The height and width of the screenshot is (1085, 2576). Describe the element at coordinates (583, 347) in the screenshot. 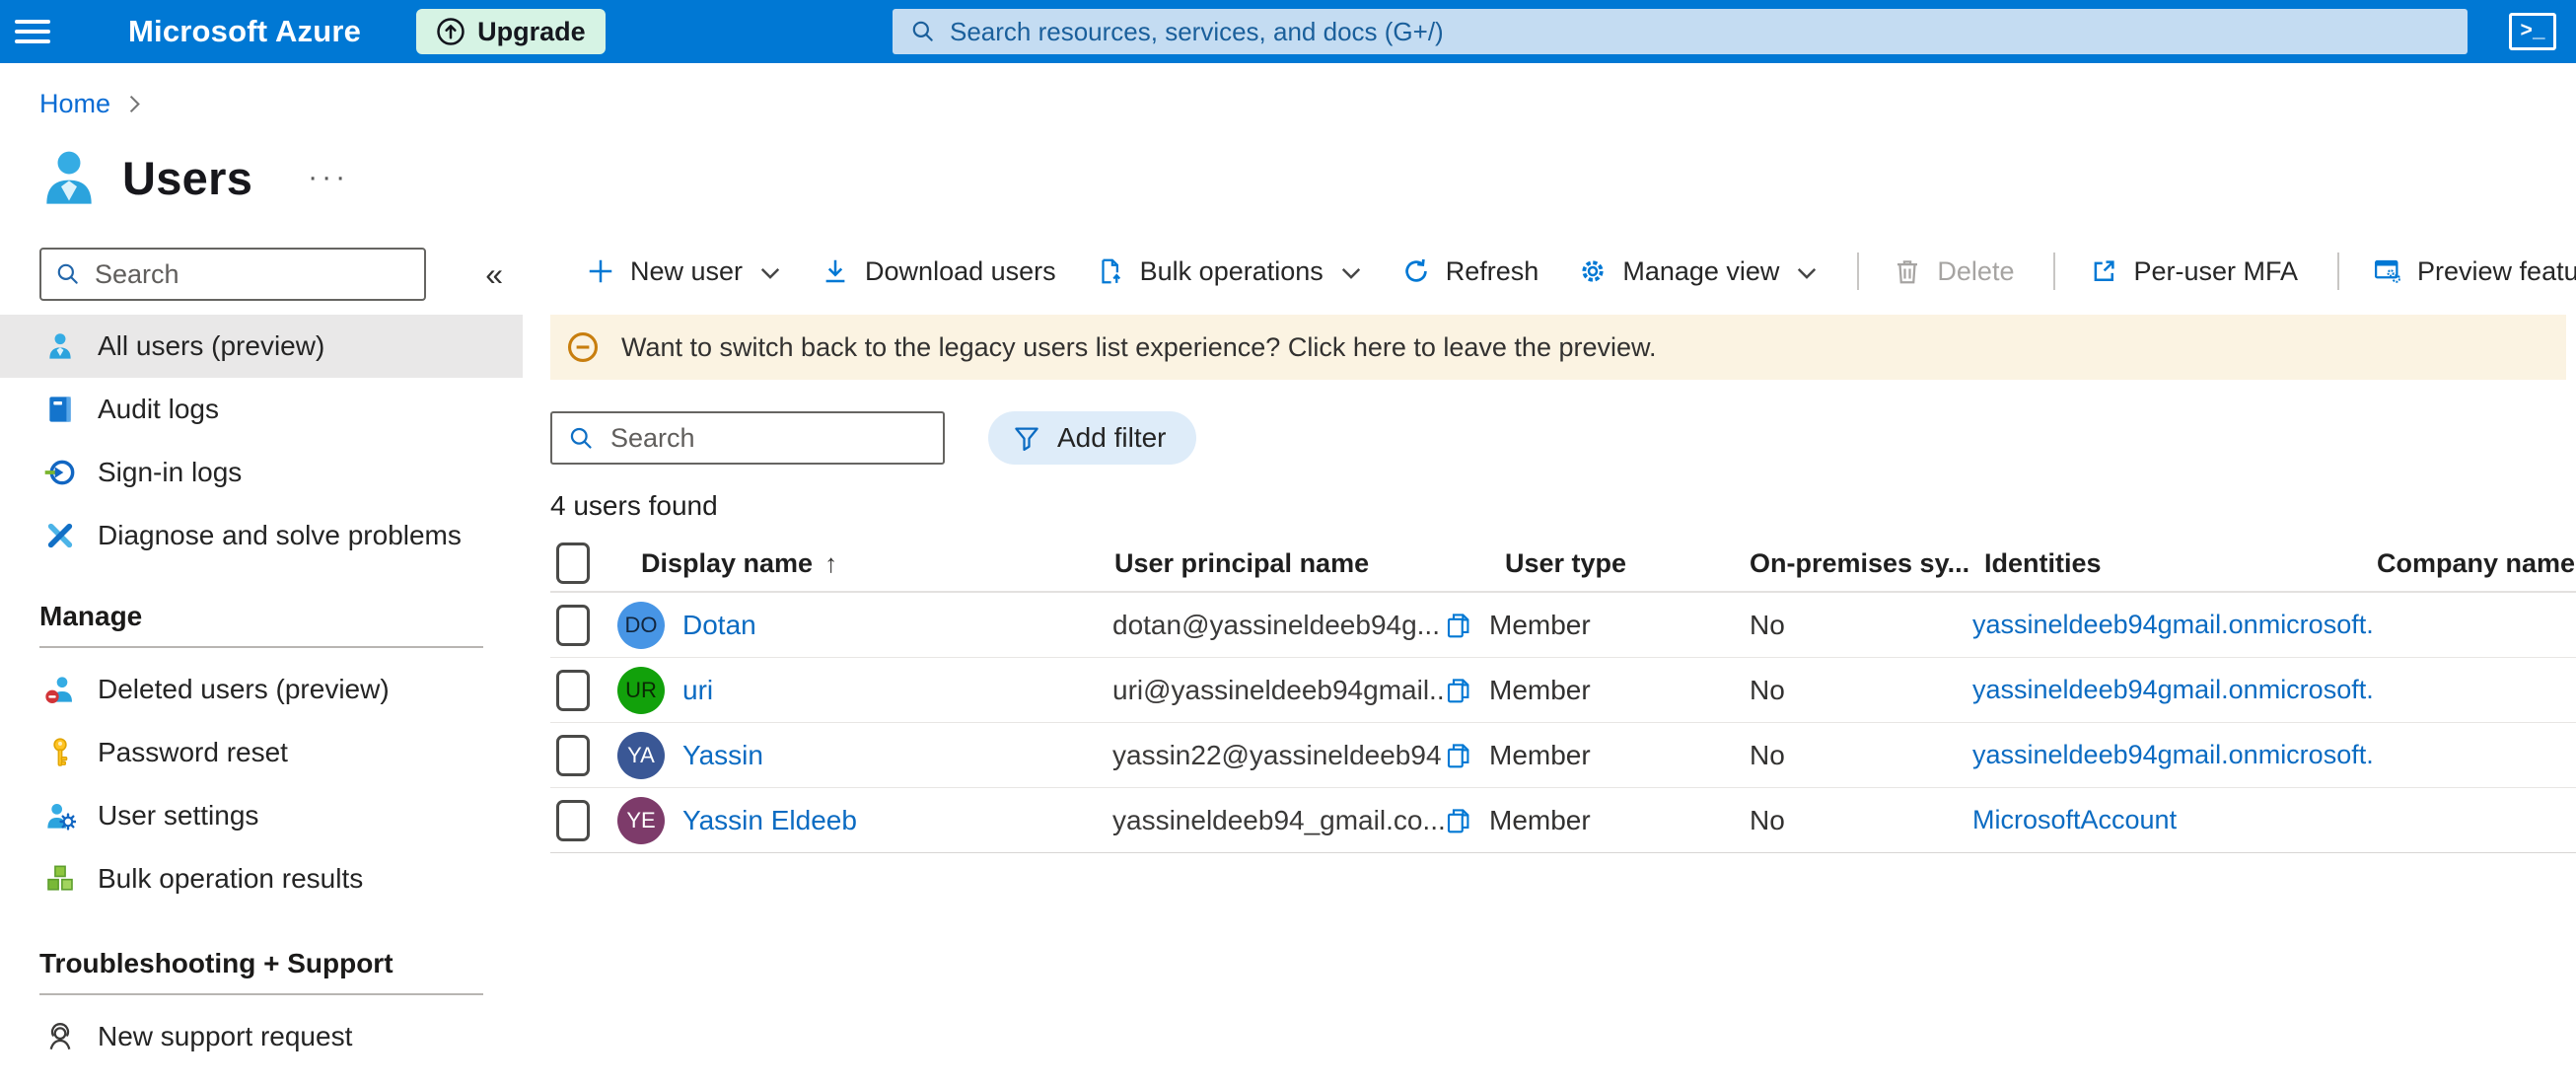

I see `minus-circle-icon` at that location.